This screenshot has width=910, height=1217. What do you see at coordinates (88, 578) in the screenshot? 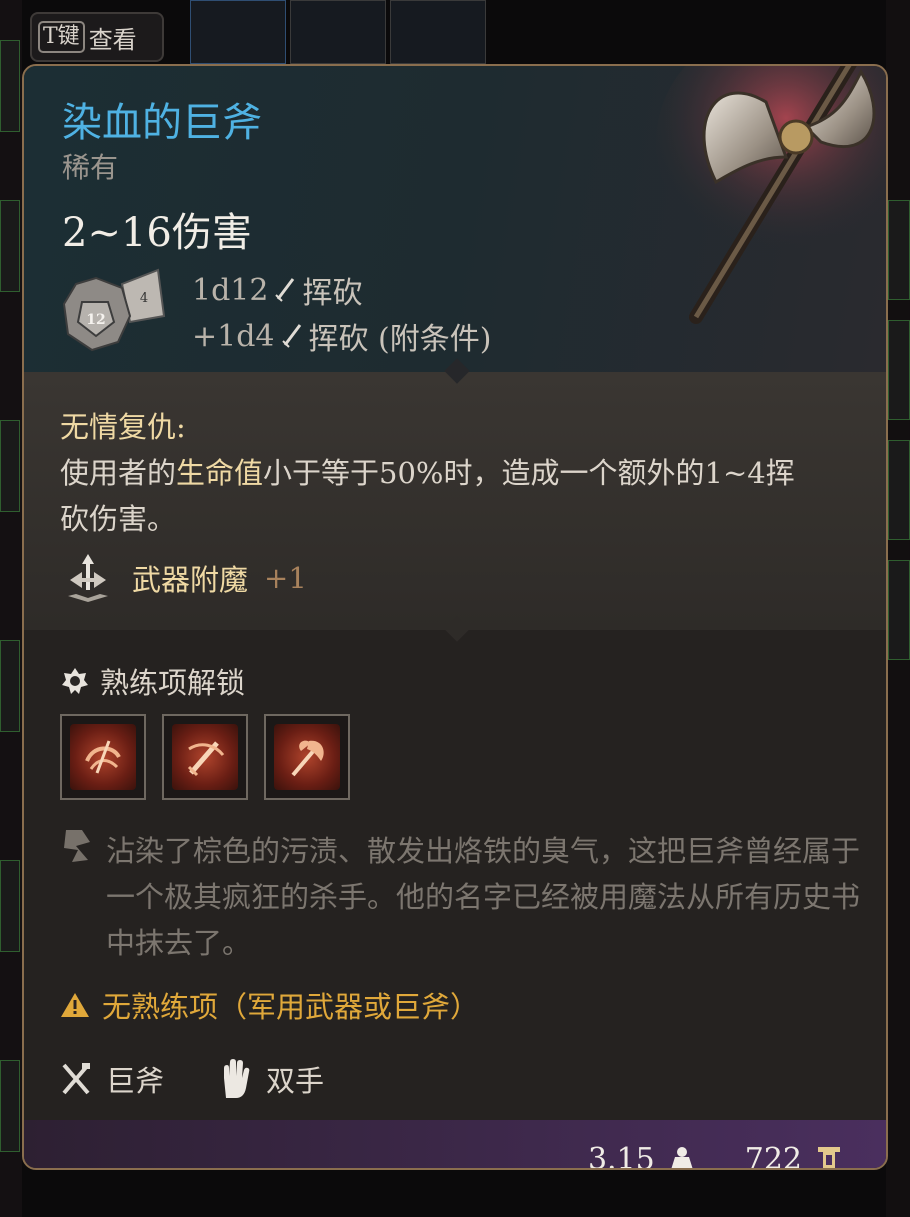
I see `weapon-enchantment-icon` at bounding box center [88, 578].